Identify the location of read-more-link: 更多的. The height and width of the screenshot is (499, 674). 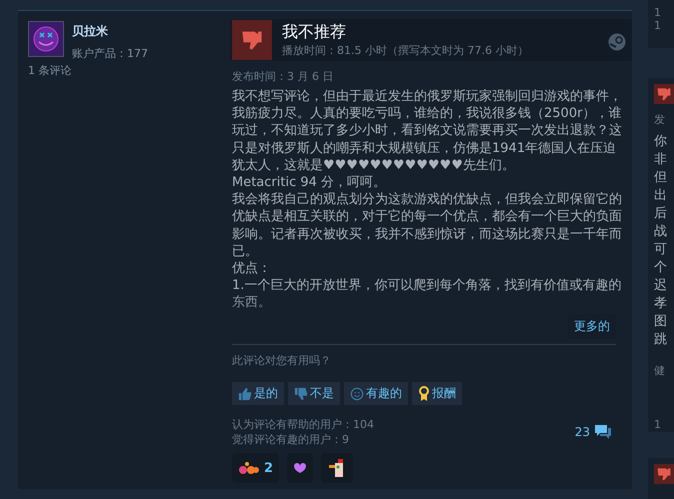
(592, 326).